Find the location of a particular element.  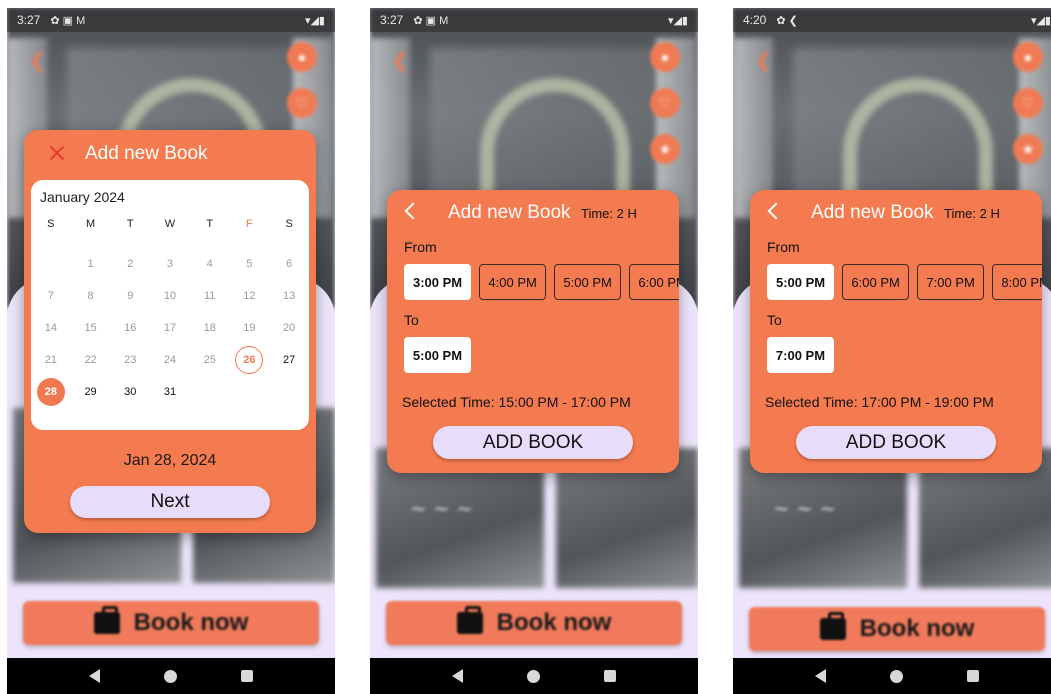

calendar-day: 16 is located at coordinates (130, 328).